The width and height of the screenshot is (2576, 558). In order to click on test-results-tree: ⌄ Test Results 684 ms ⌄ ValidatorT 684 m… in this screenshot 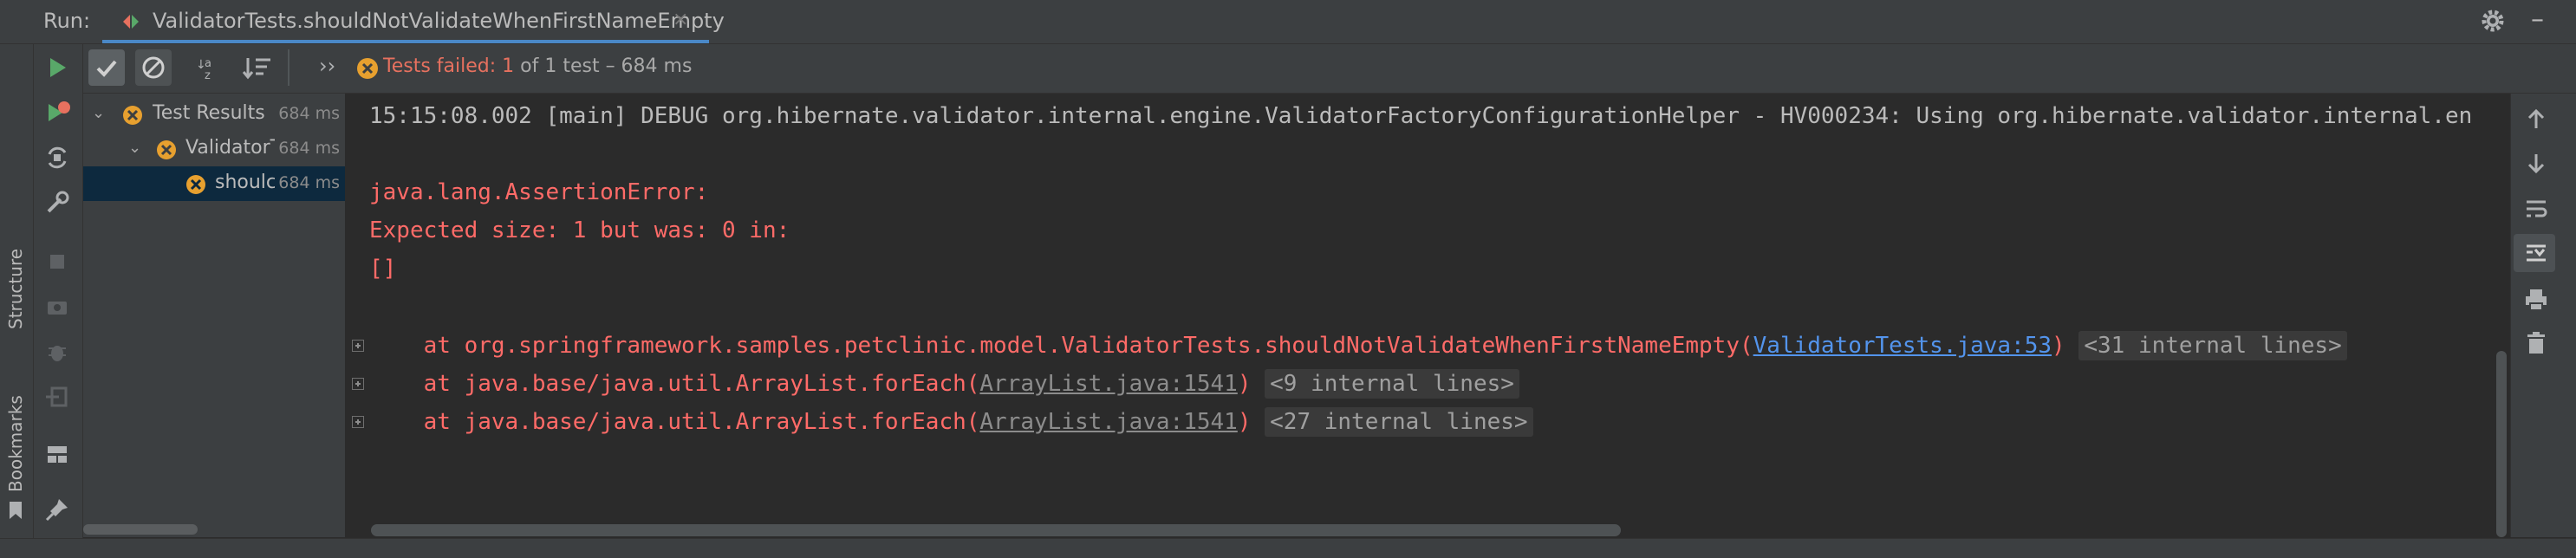, I will do `click(214, 315)`.